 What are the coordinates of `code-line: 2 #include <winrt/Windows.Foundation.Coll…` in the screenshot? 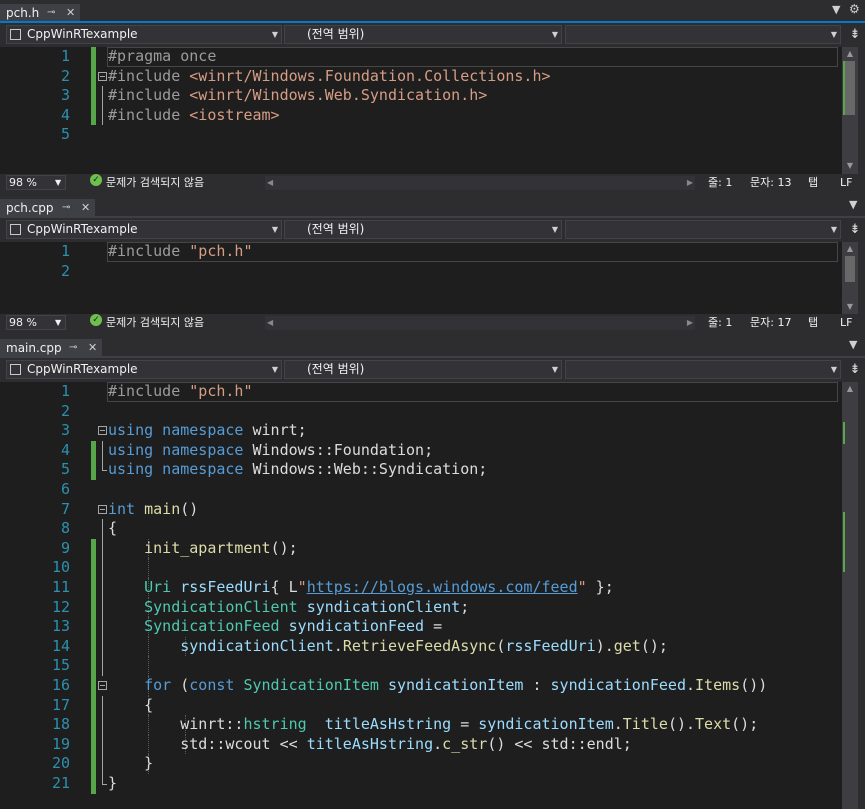 It's located at (421, 76).